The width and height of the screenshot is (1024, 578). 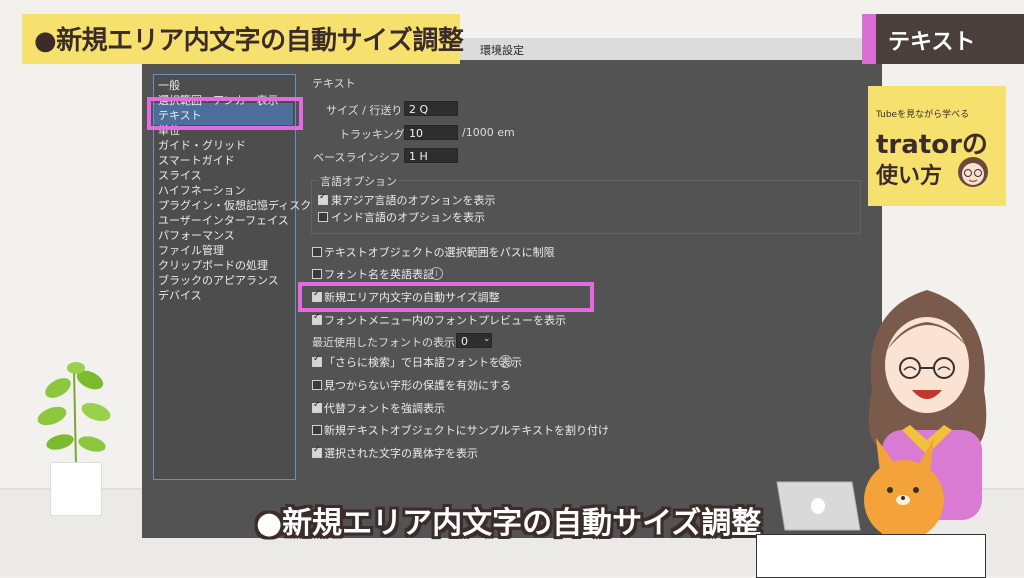 What do you see at coordinates (932, 42) in the screenshot?
I see `badge-label: テキスト` at bounding box center [932, 42].